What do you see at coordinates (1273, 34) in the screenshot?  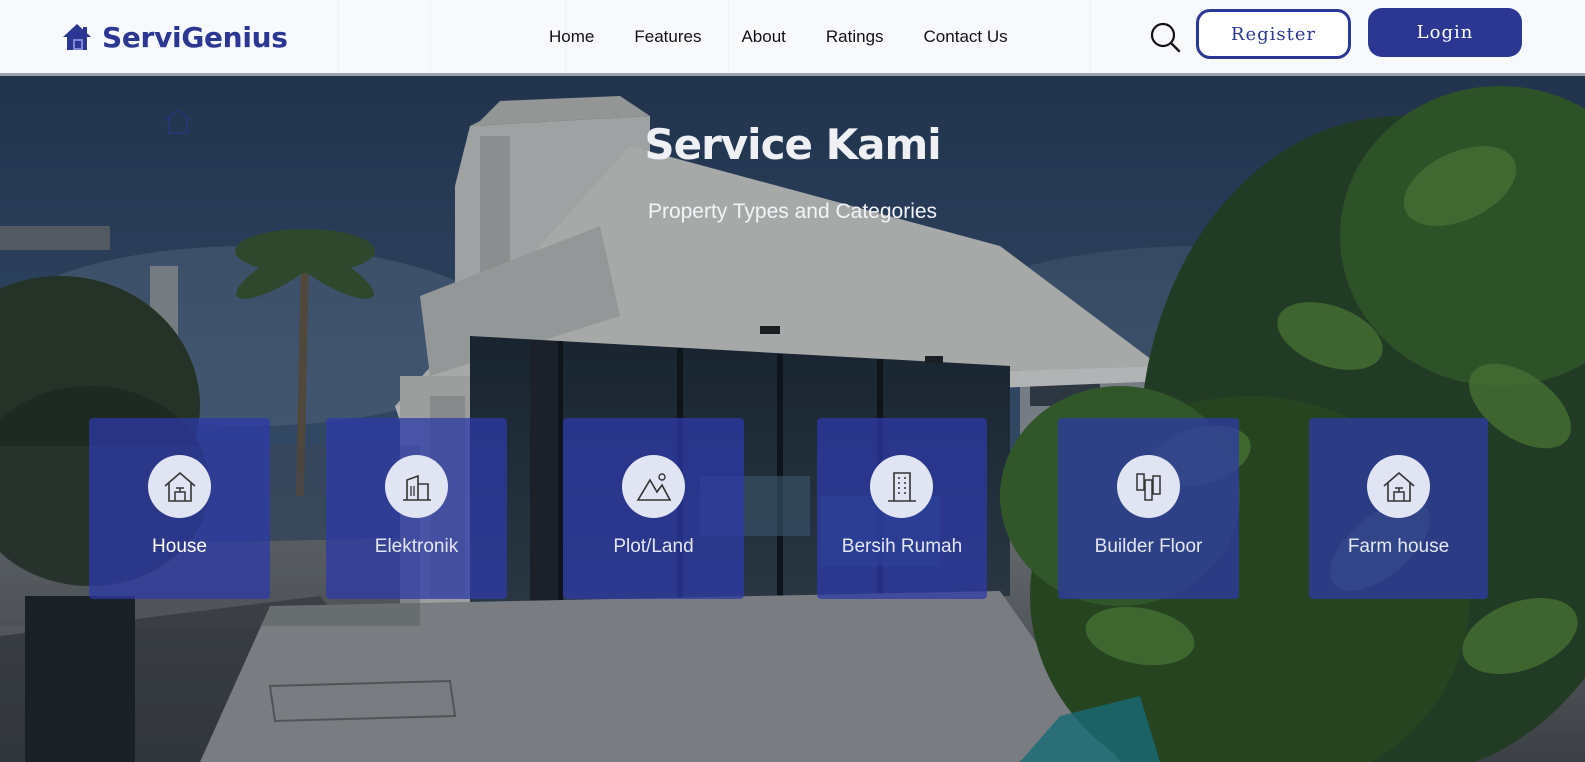 I see `register-button: Register` at bounding box center [1273, 34].